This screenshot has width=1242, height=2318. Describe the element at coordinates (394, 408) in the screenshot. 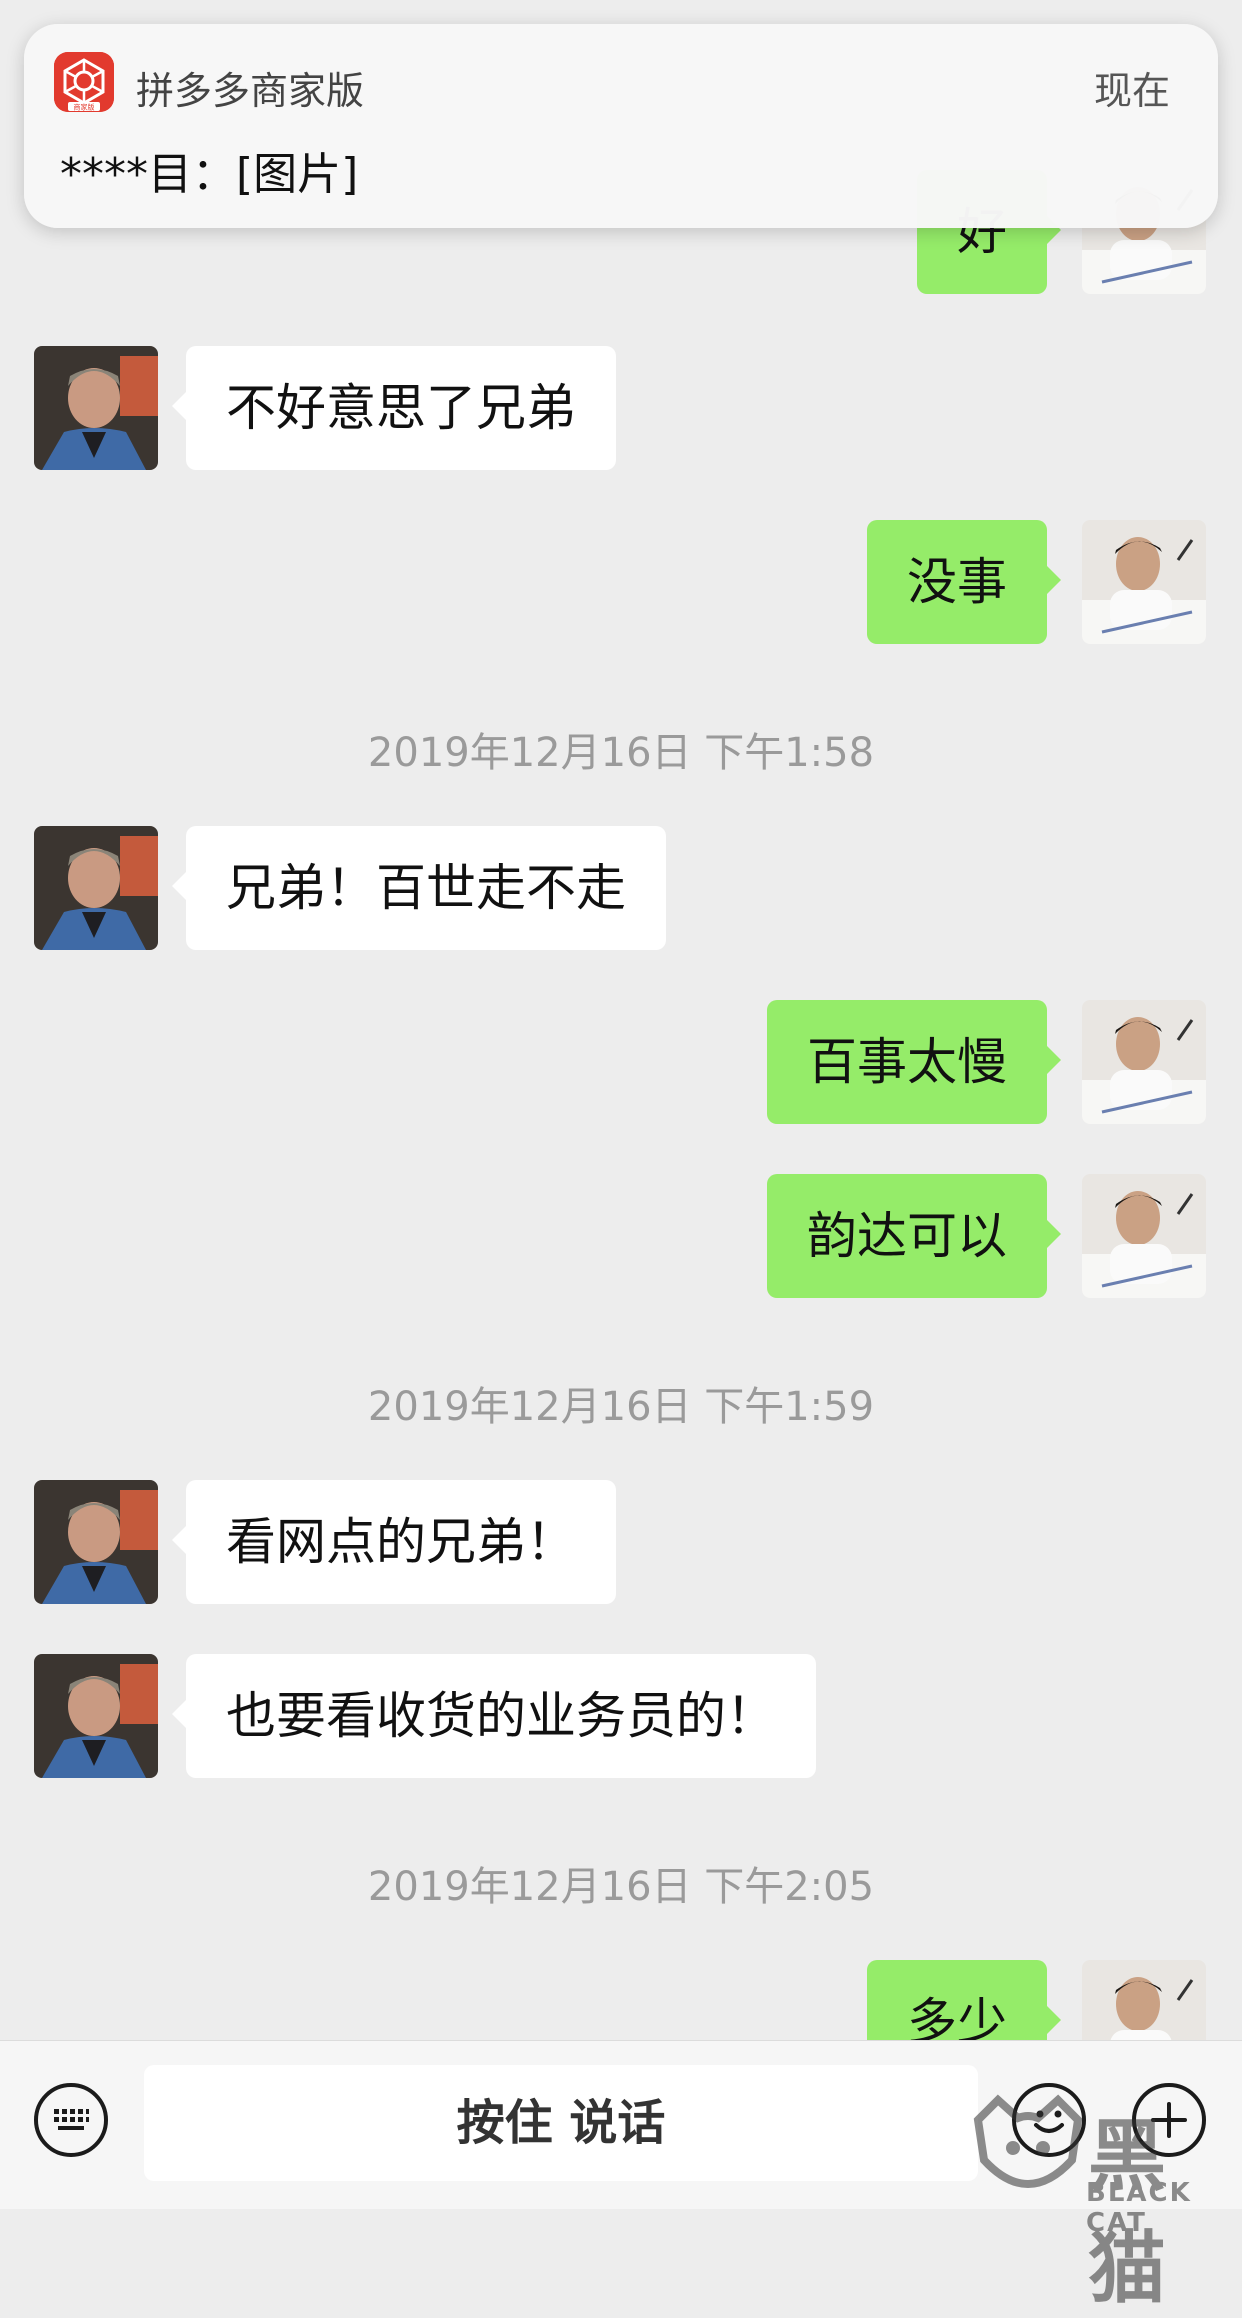

I see `message-bubble-incoming: 不好意思了兄弟` at that location.